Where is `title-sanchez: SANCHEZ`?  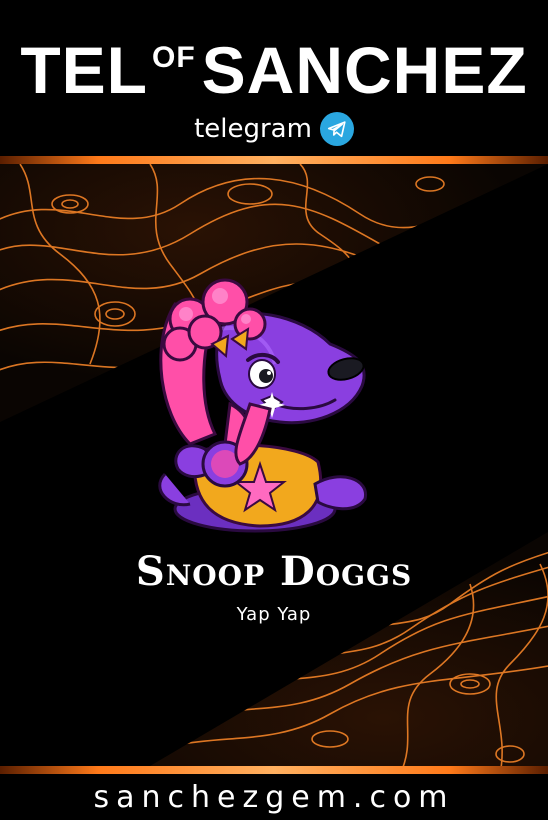 title-sanchez: SANCHEZ is located at coordinates (364, 70).